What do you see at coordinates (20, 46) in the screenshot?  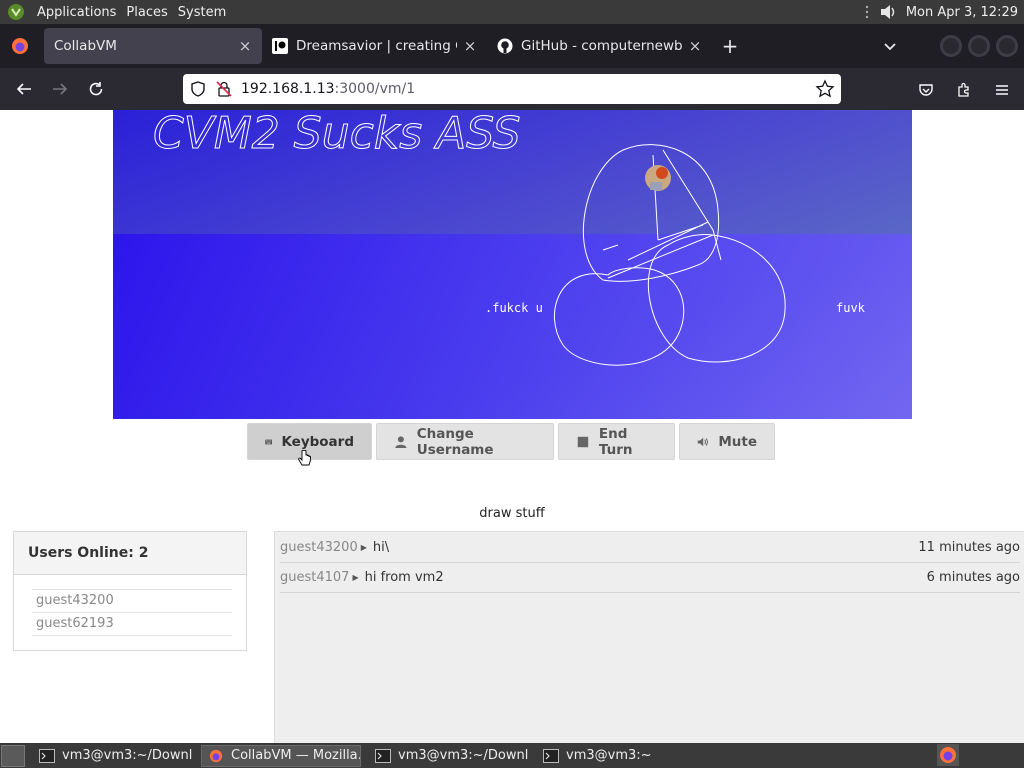 I see `firefox-view-icon` at bounding box center [20, 46].